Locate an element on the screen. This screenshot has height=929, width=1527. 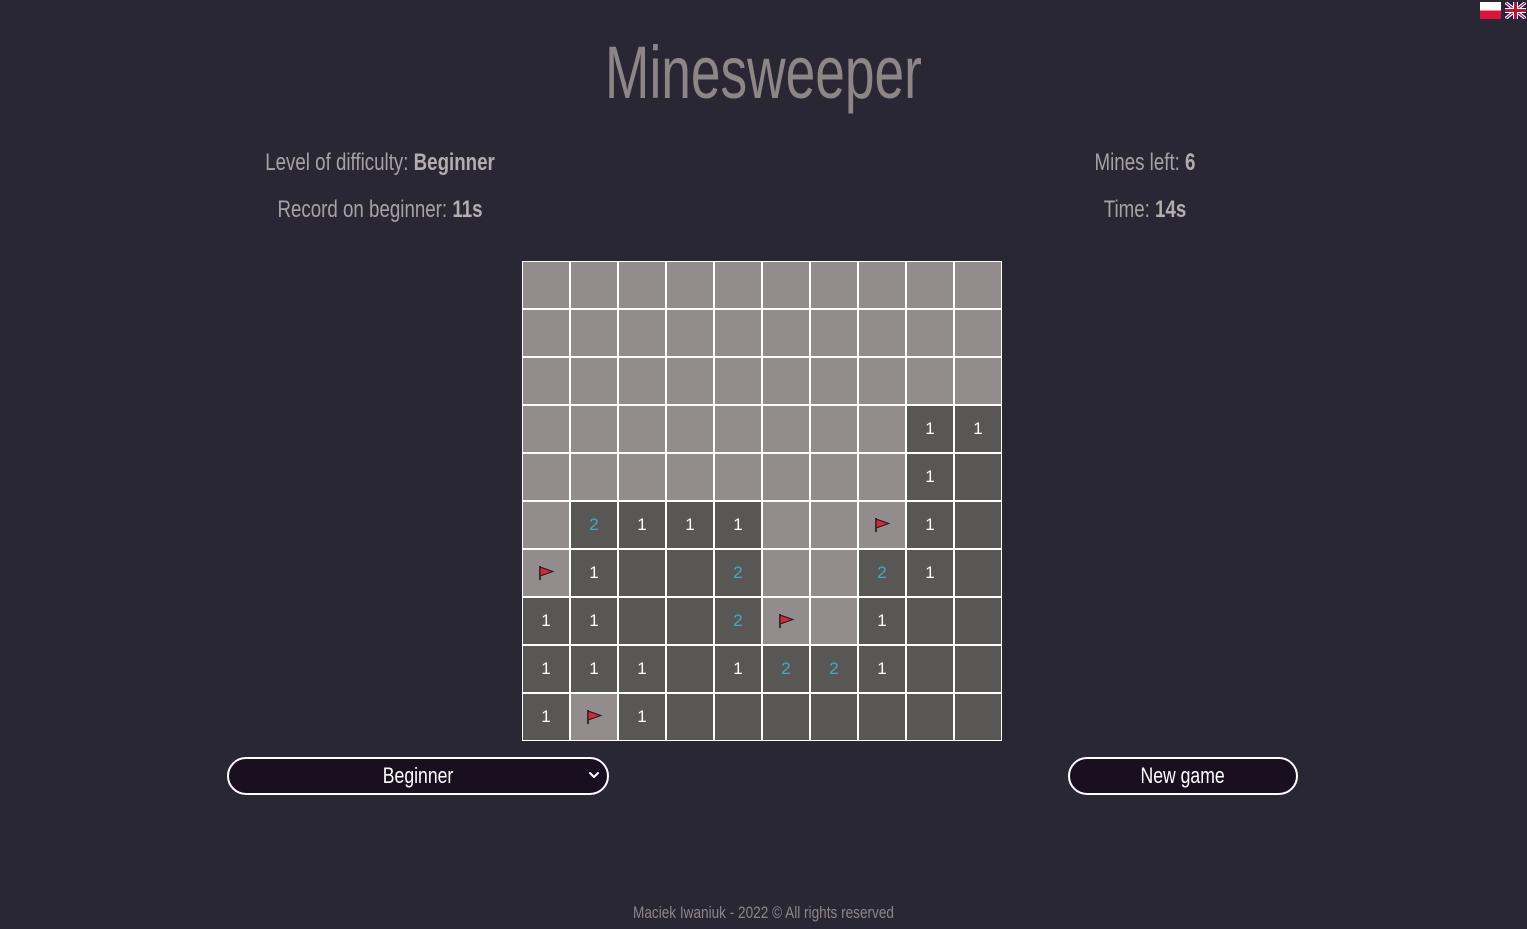
board-cell-r8-c2: 1 is located at coordinates (642, 669).